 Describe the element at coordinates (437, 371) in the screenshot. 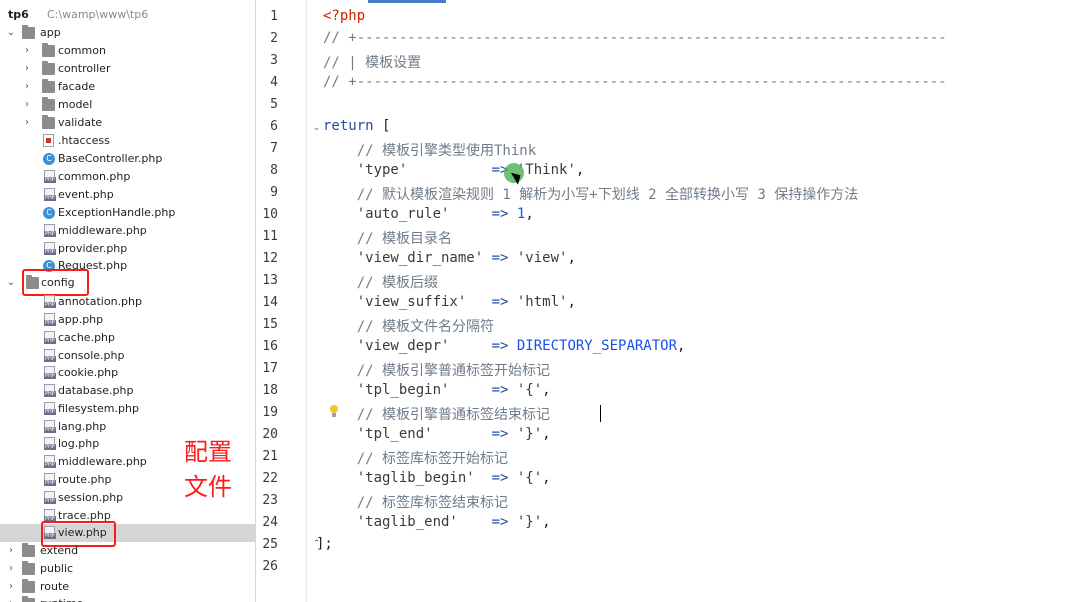

I see `code-line: // 模板引擎普通标签开始标记` at that location.